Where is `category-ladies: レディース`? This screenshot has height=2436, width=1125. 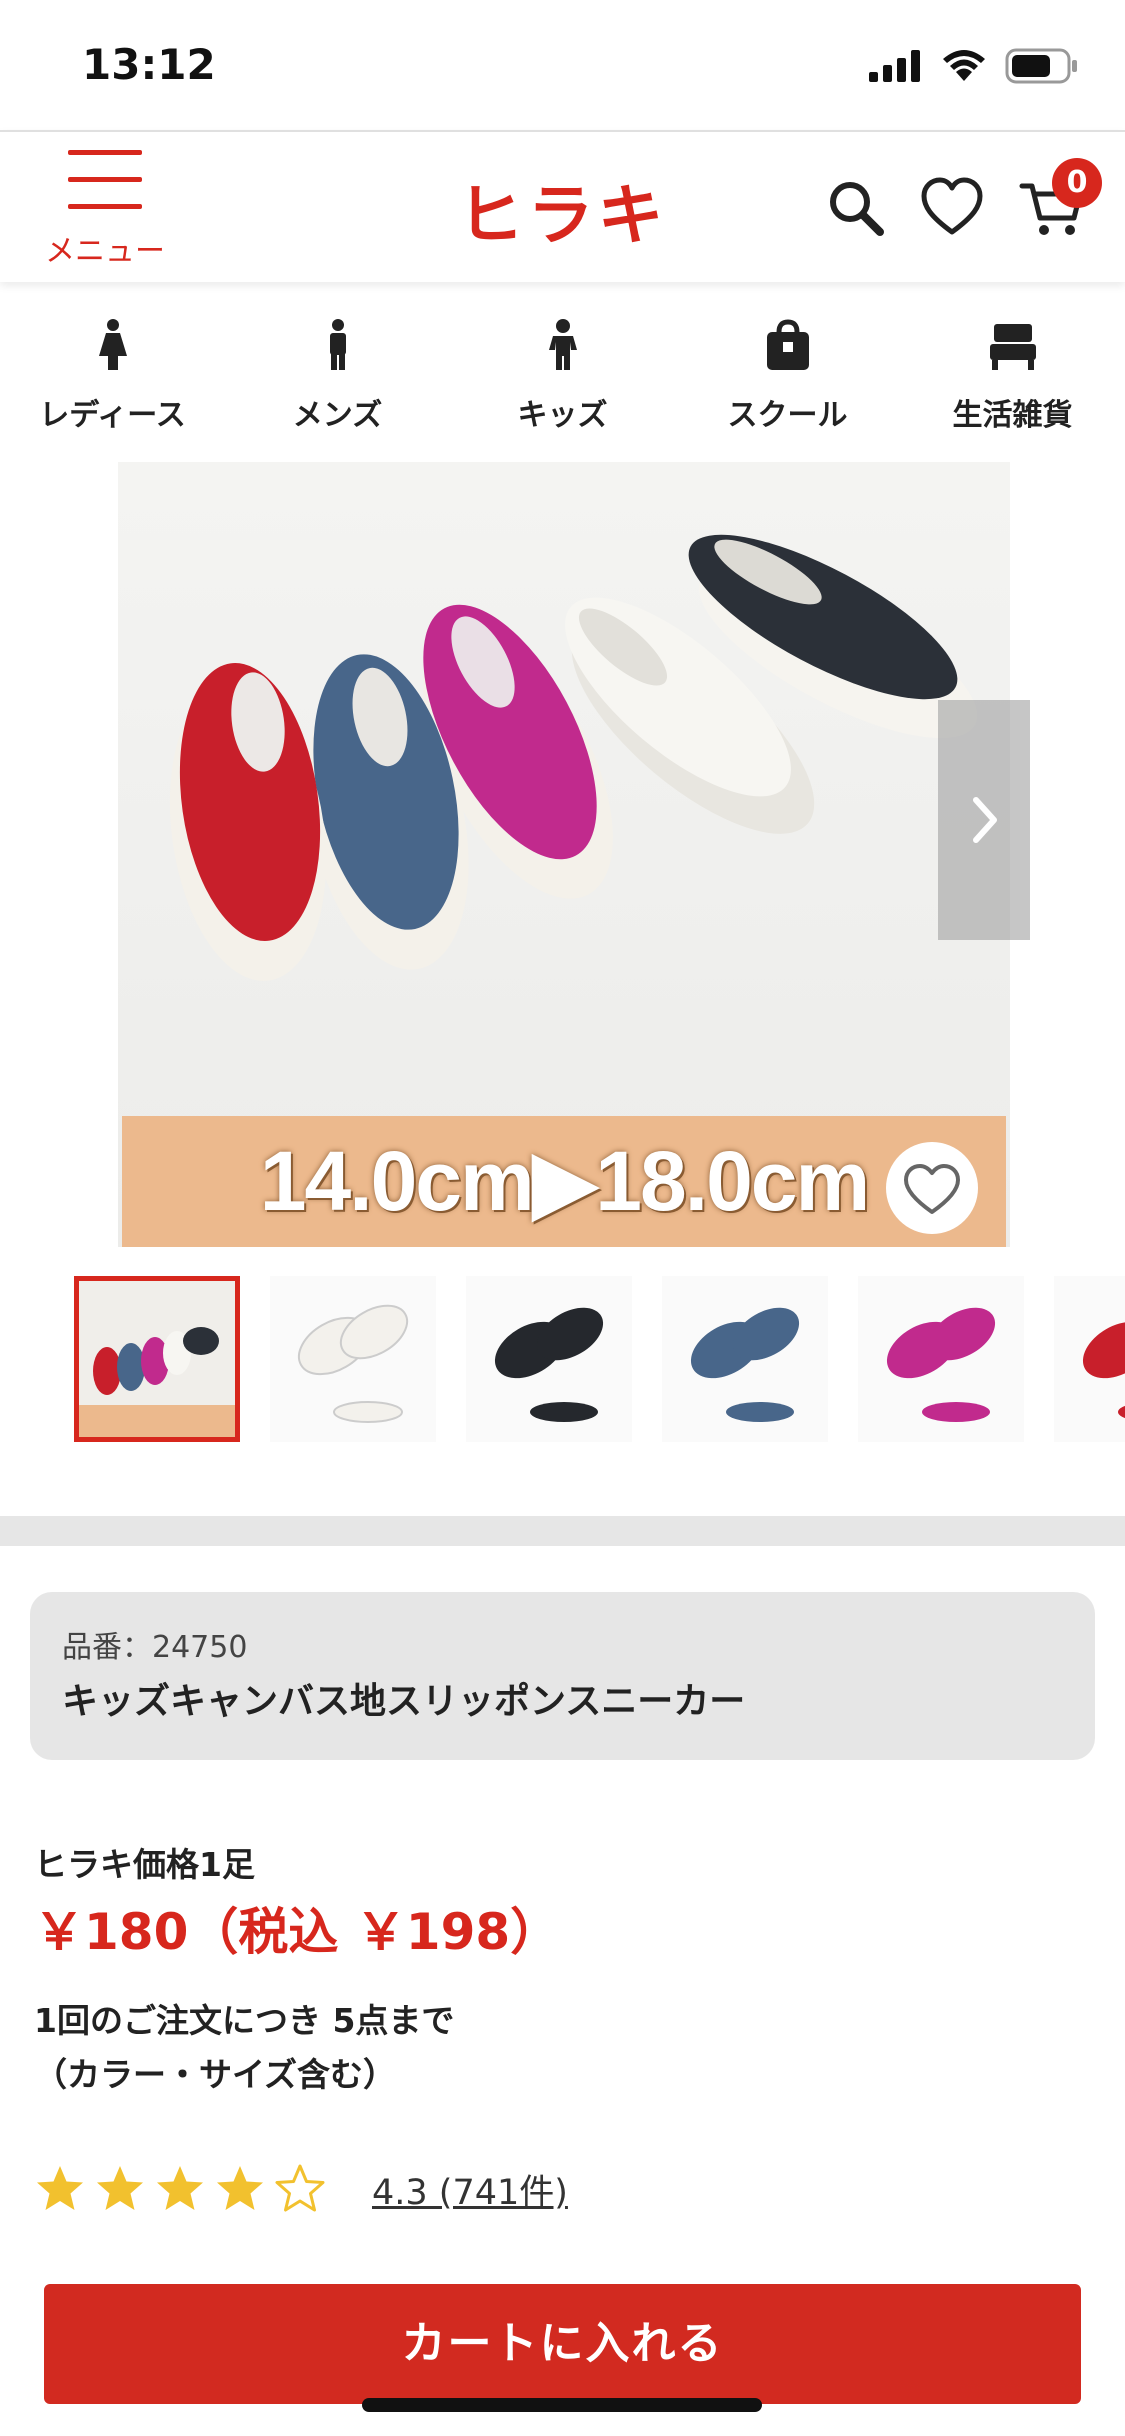 category-ladies: レディース is located at coordinates (112, 370).